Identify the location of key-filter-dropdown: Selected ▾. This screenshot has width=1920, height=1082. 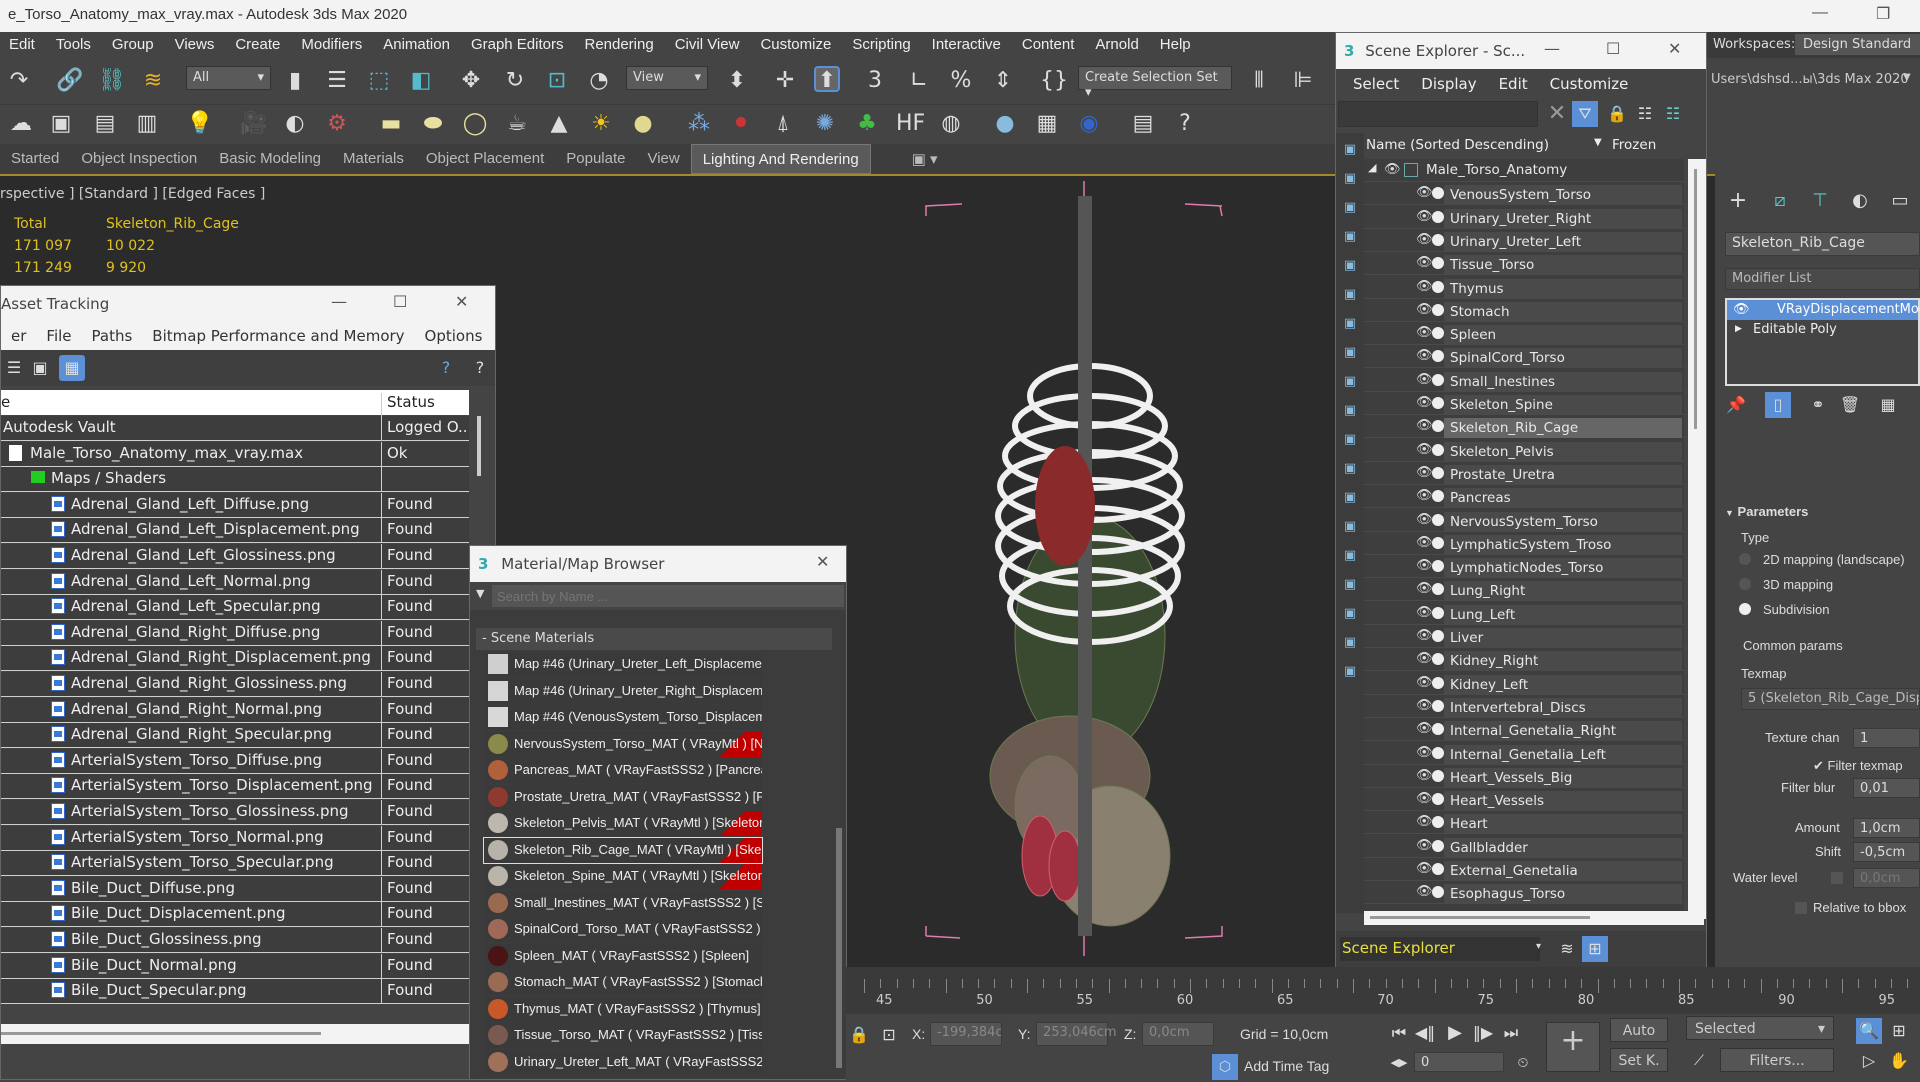
(1760, 1028).